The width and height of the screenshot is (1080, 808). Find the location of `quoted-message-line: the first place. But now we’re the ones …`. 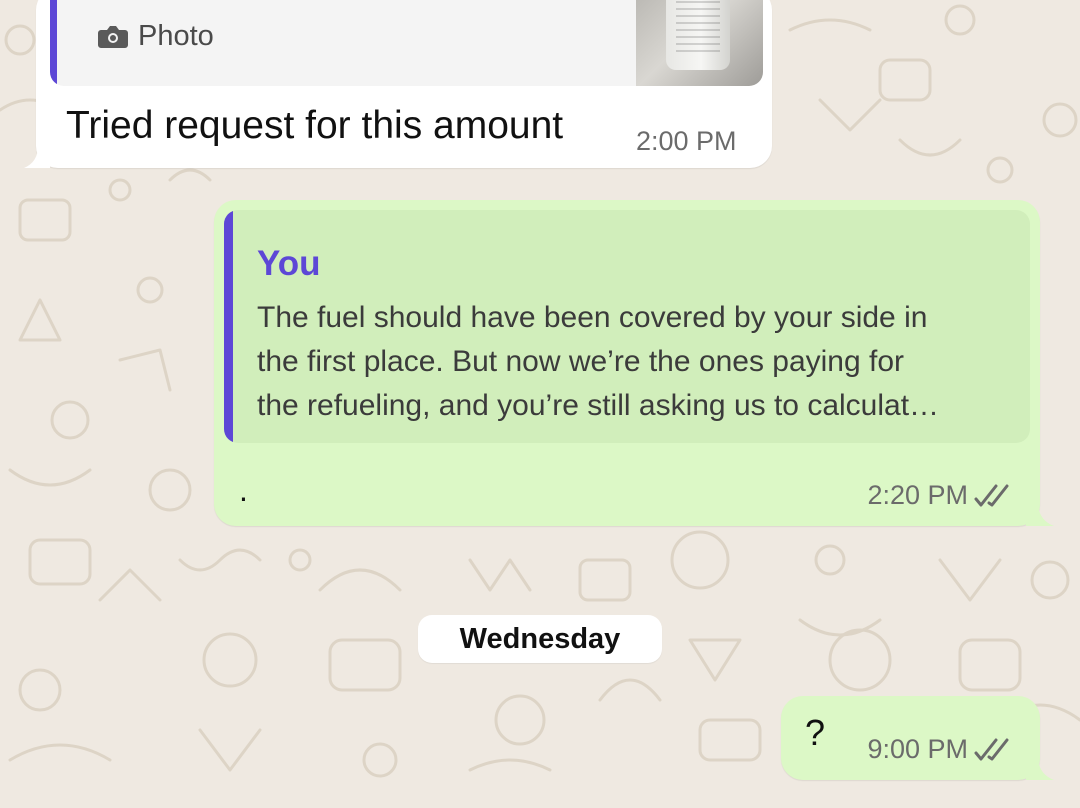

quoted-message-line: the first place. But now we’re the ones … is located at coordinates (581, 361).